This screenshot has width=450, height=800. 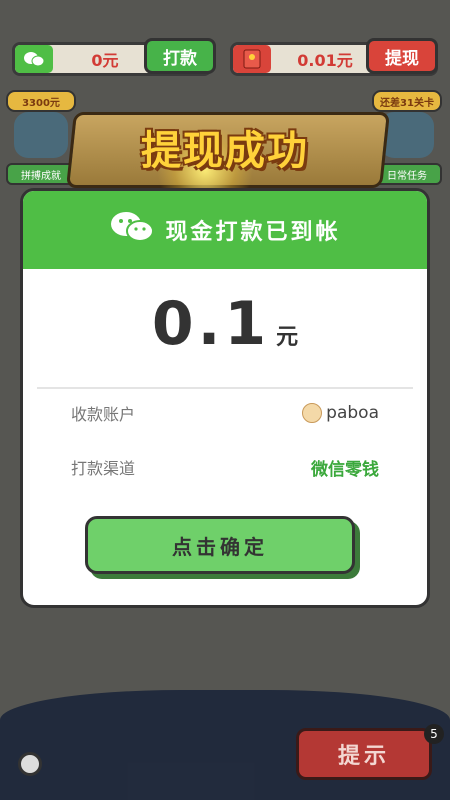 What do you see at coordinates (352, 413) in the screenshot?
I see `account-value: paboa` at bounding box center [352, 413].